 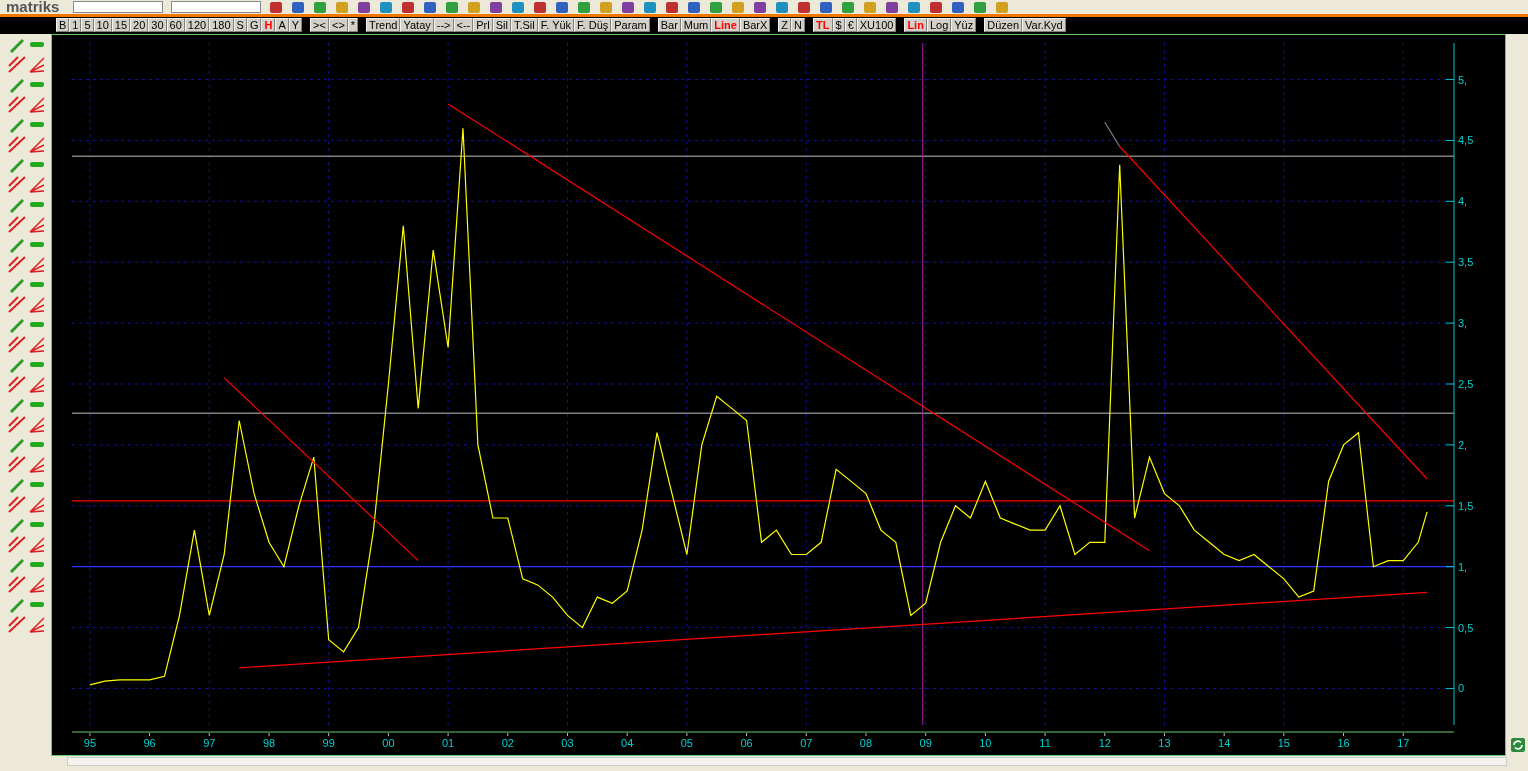 What do you see at coordinates (669, 25) in the screenshot?
I see `toolbar-button: Bar` at bounding box center [669, 25].